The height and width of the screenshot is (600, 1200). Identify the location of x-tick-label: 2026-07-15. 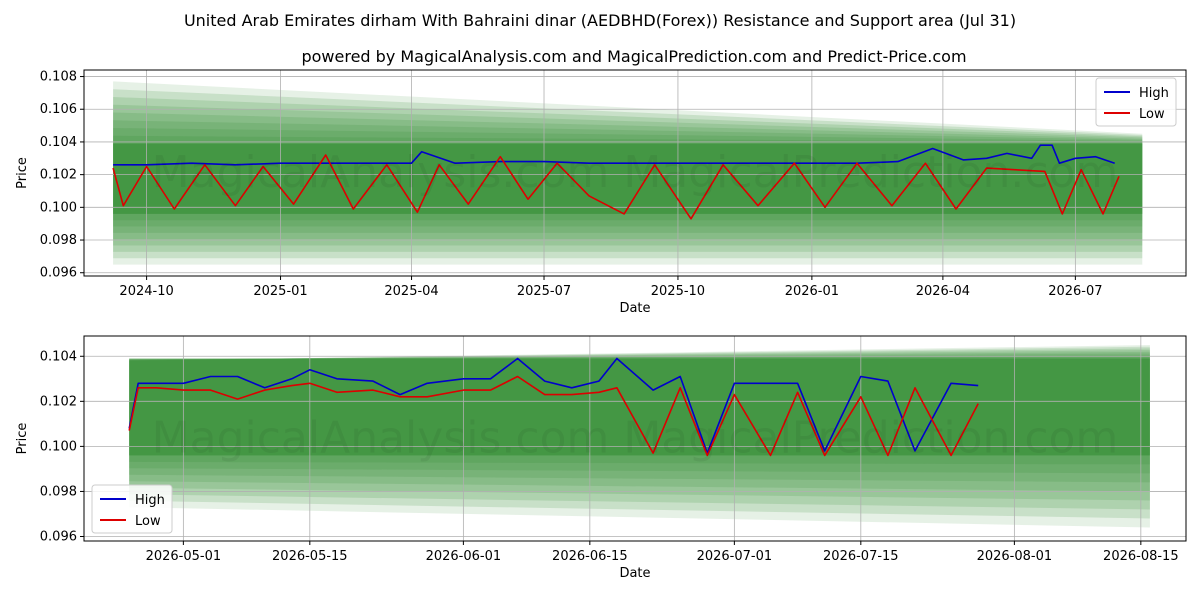
(861, 556).